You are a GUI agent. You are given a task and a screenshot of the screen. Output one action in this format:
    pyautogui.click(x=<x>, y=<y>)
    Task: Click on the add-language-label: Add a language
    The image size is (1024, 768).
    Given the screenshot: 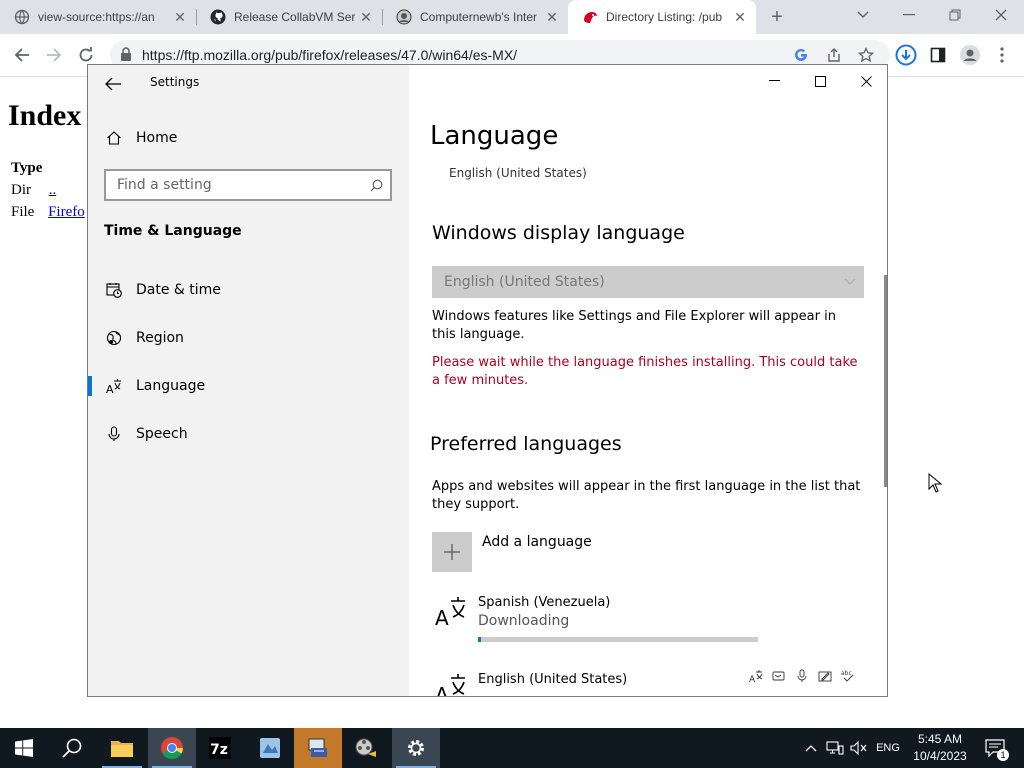 What is the action you would take?
    pyautogui.click(x=537, y=542)
    